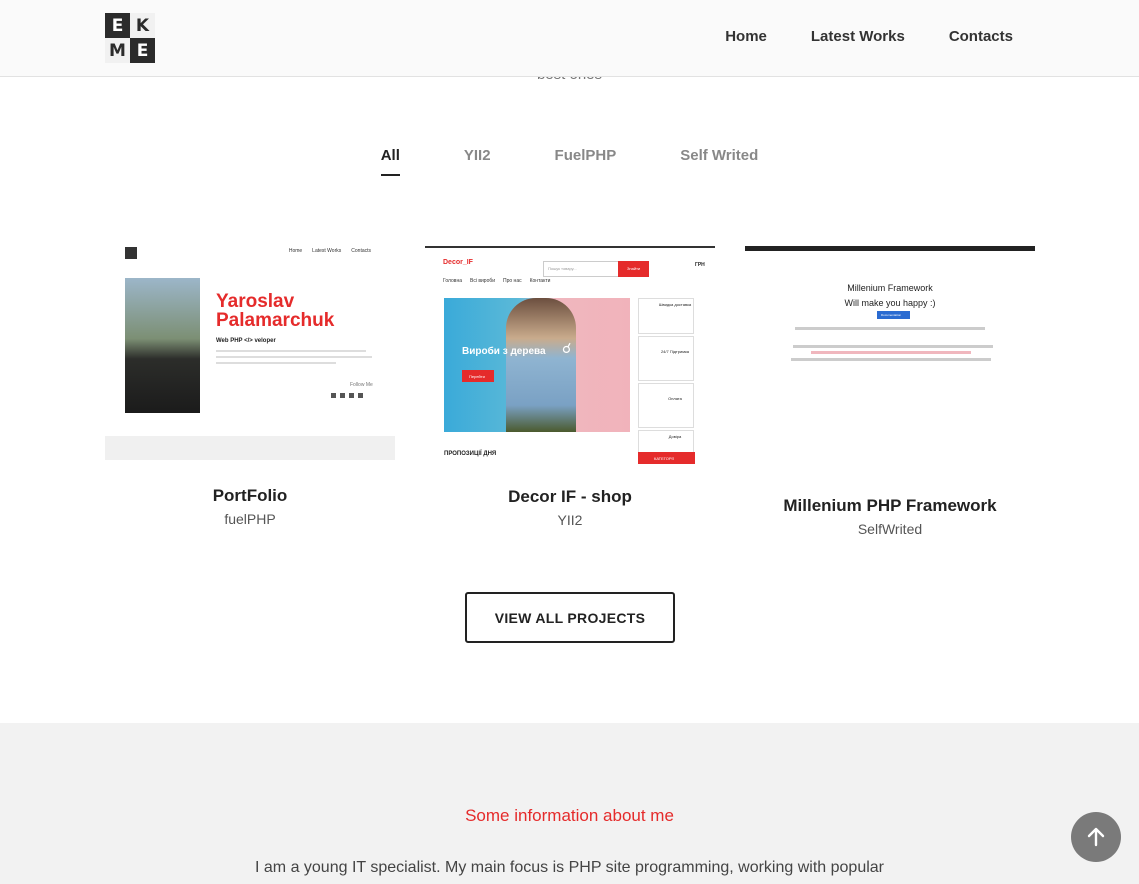  I want to click on arrow-up-icon, so click(1096, 837).